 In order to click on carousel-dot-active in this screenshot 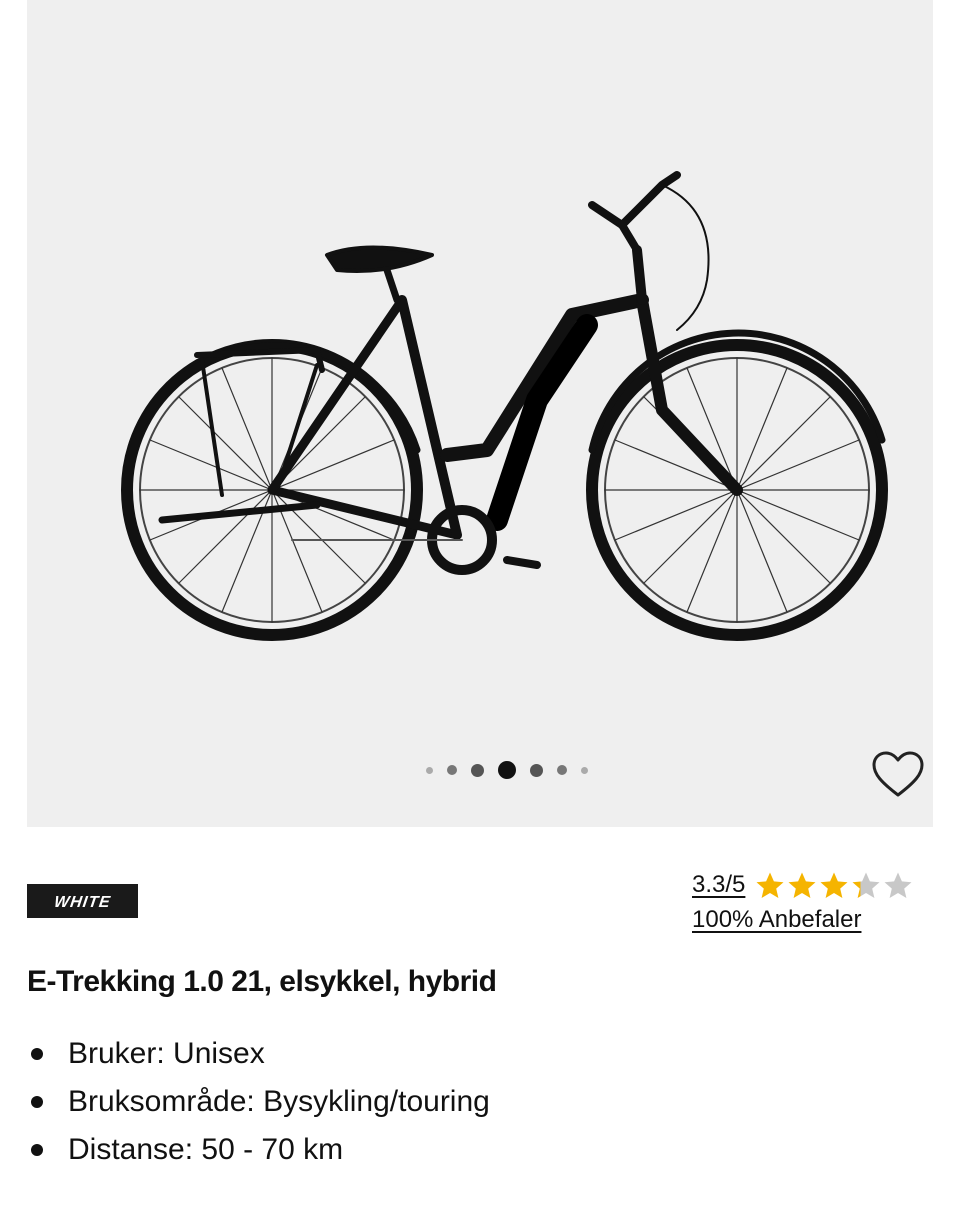, I will do `click(507, 770)`.